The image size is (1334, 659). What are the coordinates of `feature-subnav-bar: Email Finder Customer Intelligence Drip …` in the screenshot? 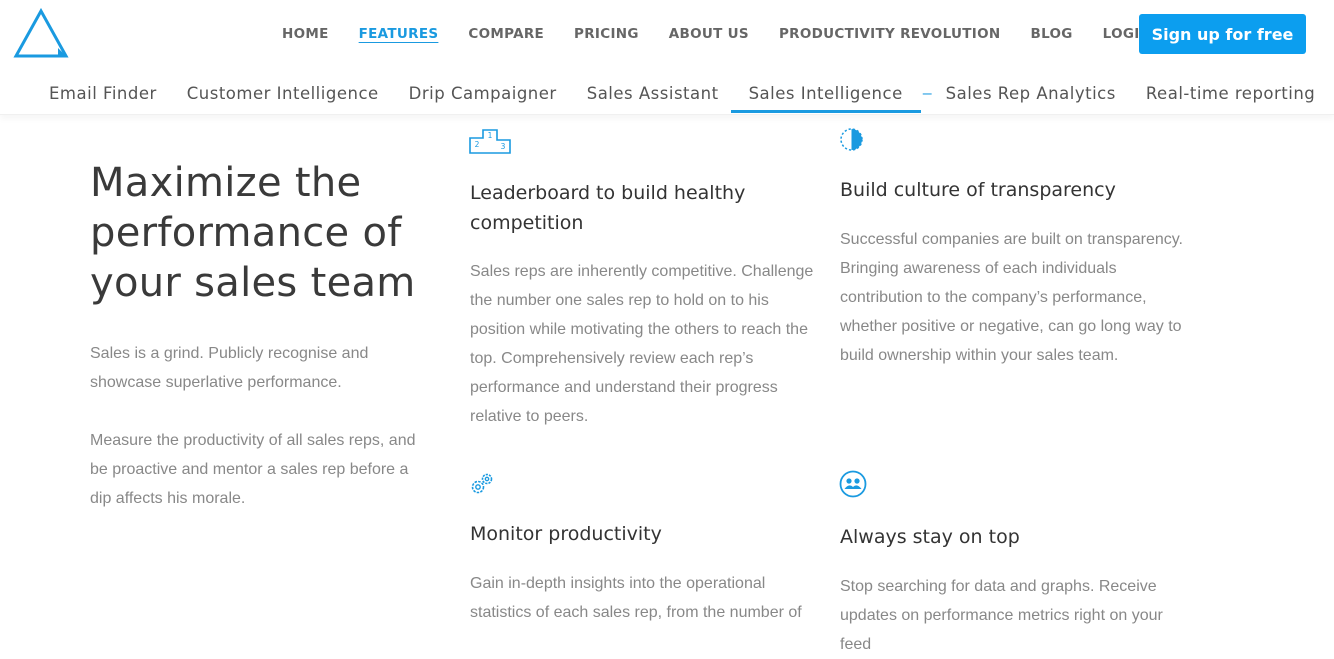 It's located at (667, 94).